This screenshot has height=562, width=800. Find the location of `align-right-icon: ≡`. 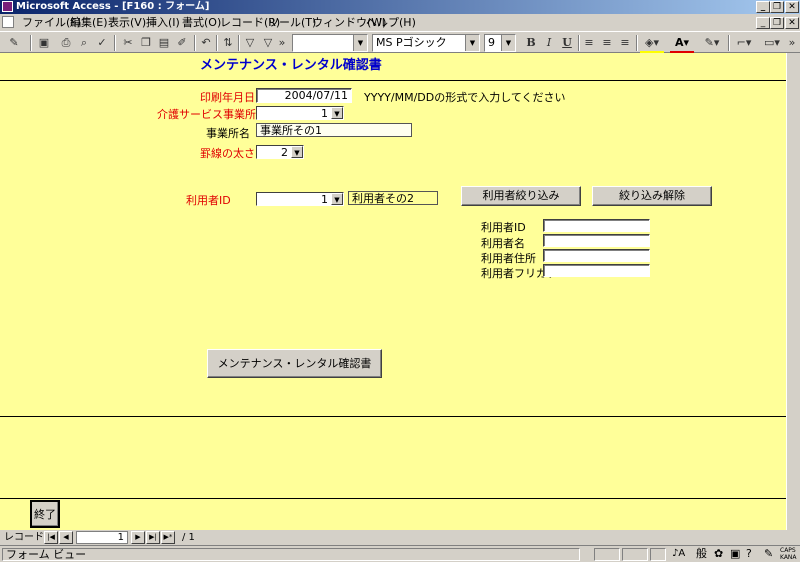

align-right-icon: ≡ is located at coordinates (625, 43).